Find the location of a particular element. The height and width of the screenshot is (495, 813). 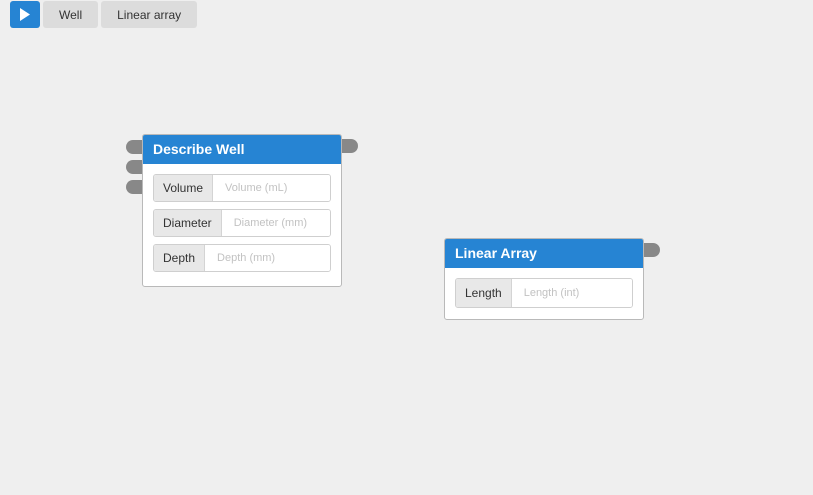

depth-input is located at coordinates (267, 258).